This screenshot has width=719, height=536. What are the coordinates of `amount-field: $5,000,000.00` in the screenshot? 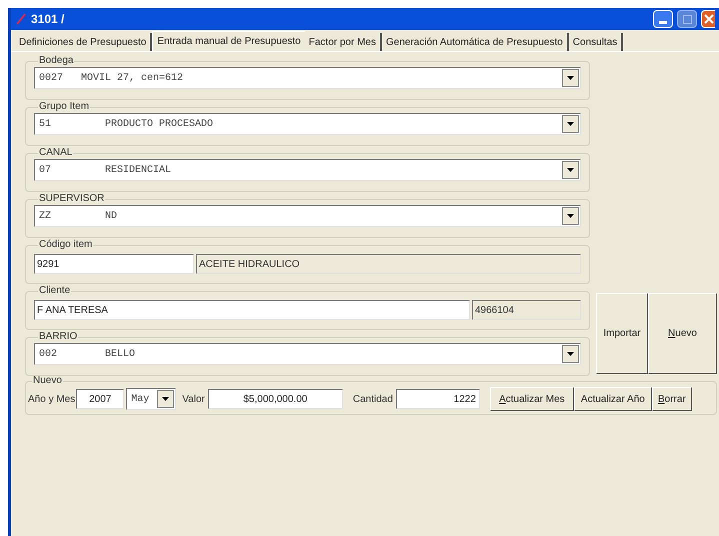 It's located at (275, 399).